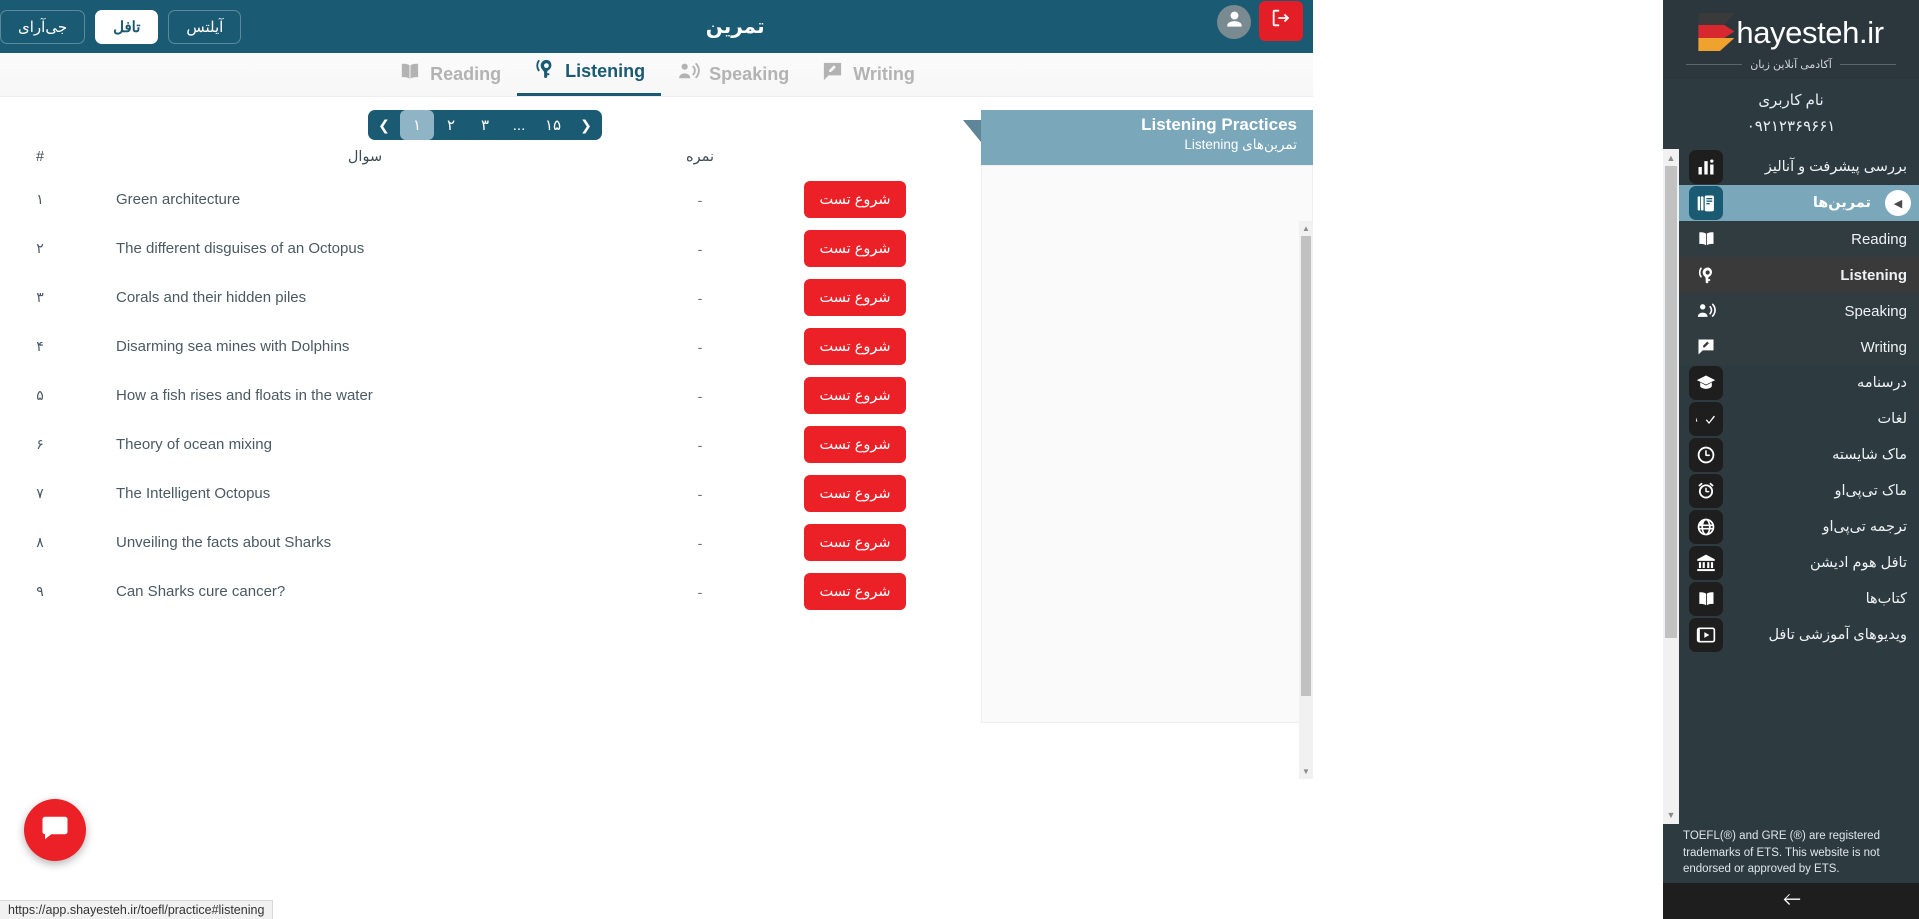  I want to click on sidebar-item-Speaking: Speaking, so click(1799, 311).